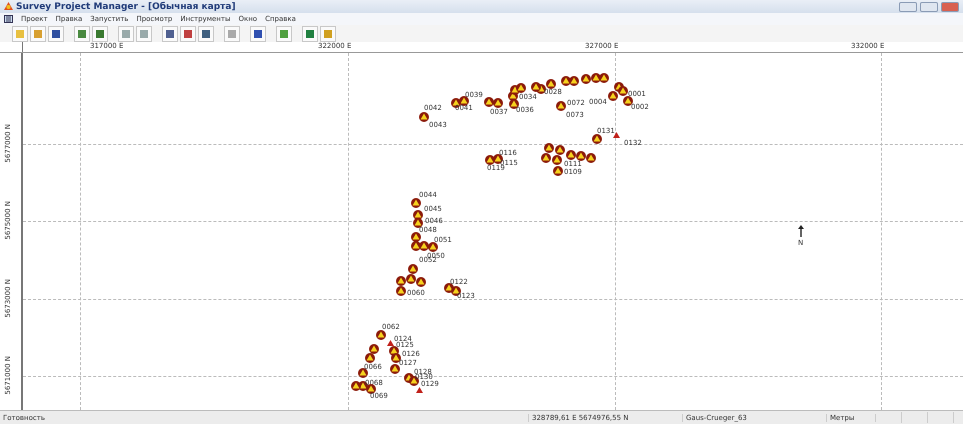 This screenshot has width=963, height=424. What do you see at coordinates (126, 7) in the screenshot?
I see `window-title: Survey Project Manager - [Обычная карта]` at bounding box center [126, 7].